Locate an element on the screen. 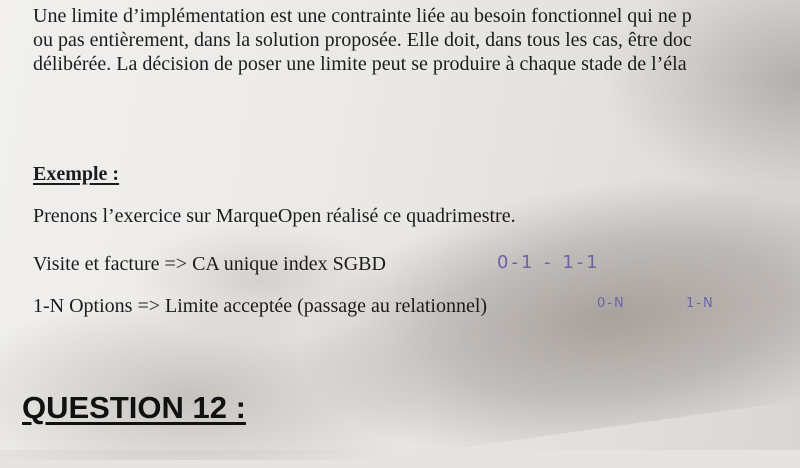 This screenshot has width=800, height=468. example-heading: Exemple : is located at coordinates (76, 174).